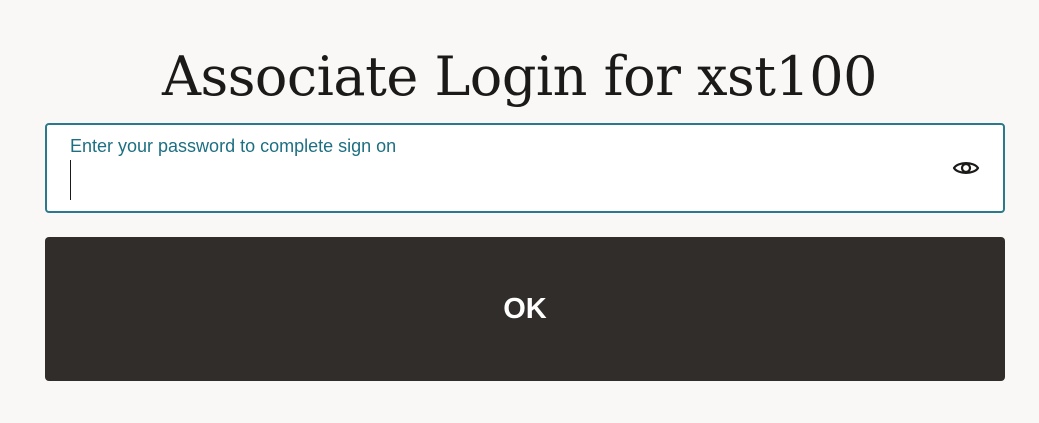 The width and height of the screenshot is (1039, 423). Describe the element at coordinates (500, 179) in the screenshot. I see `password-input` at that location.